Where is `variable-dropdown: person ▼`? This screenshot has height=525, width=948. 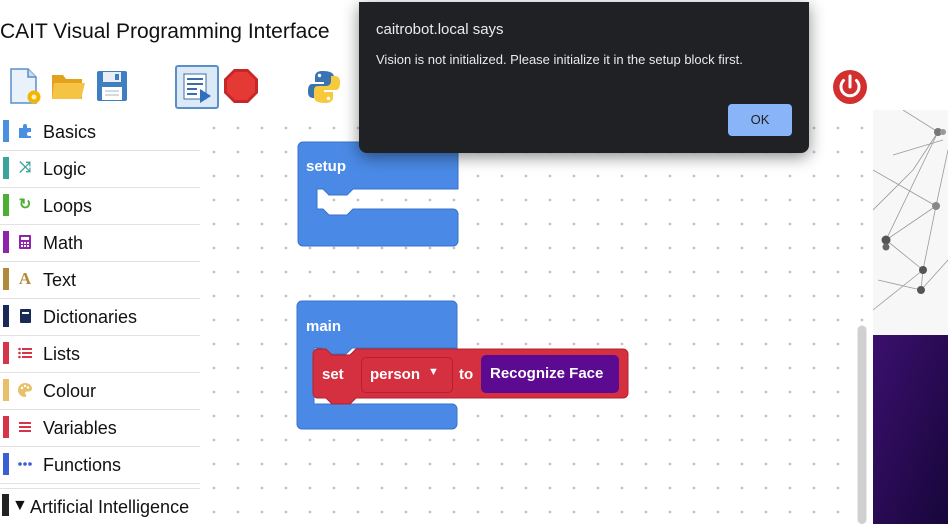 variable-dropdown: person ▼ is located at coordinates (407, 375).